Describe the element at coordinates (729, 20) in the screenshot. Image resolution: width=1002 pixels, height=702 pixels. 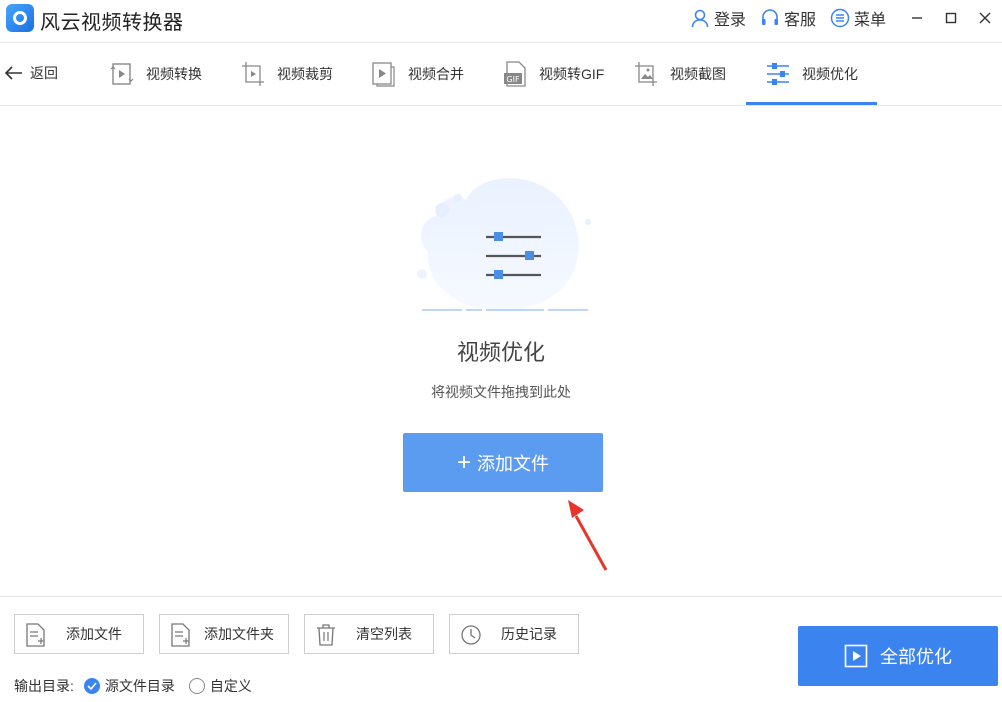
I see `login-label: 登录` at that location.